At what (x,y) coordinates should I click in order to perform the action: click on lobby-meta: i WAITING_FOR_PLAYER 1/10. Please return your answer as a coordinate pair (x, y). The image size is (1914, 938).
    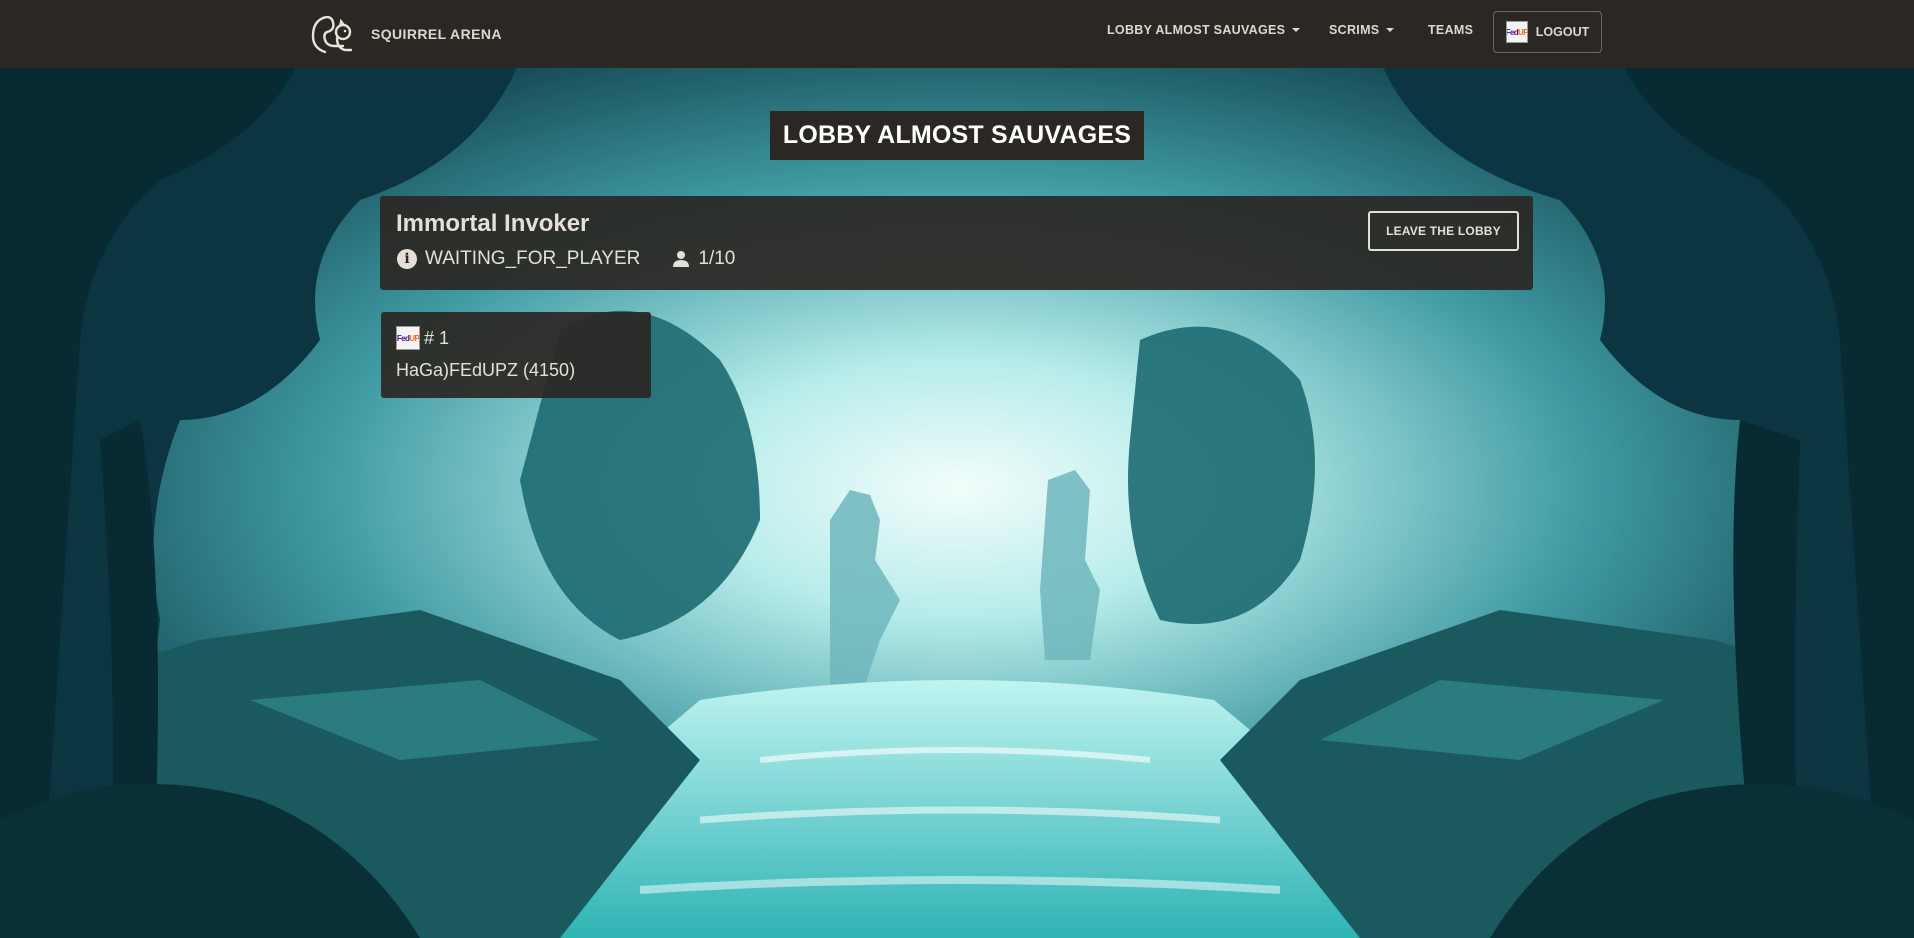
    Looking at the image, I should click on (566, 259).